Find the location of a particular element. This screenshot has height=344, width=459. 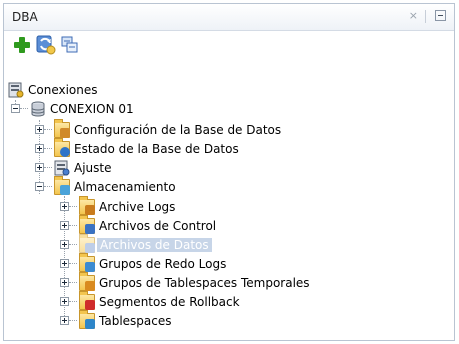

tree-node-grupos-tablespaces-temporales: Grupos de Tablespaces Temporales is located at coordinates (194, 281).